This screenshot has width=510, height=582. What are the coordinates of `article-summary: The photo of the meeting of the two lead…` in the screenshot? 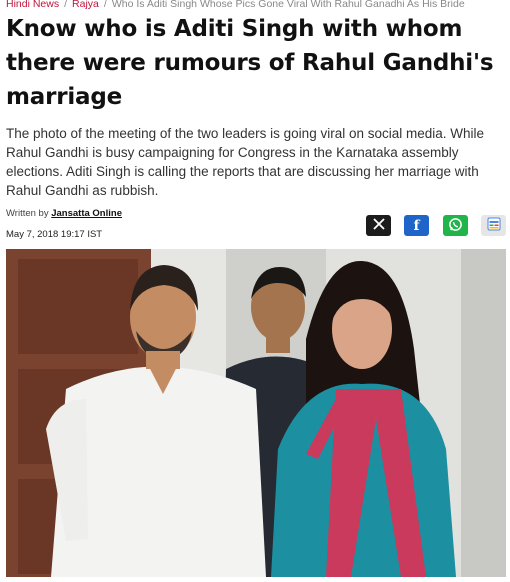 It's located at (245, 162).